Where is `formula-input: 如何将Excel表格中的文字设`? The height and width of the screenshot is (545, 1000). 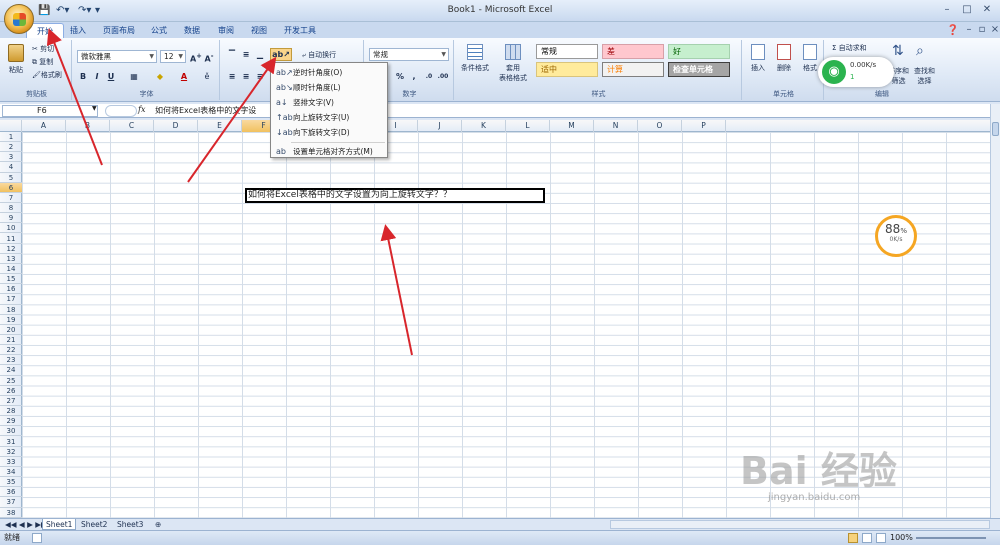 formula-input: 如何将Excel表格中的文字设 is located at coordinates (205, 111).